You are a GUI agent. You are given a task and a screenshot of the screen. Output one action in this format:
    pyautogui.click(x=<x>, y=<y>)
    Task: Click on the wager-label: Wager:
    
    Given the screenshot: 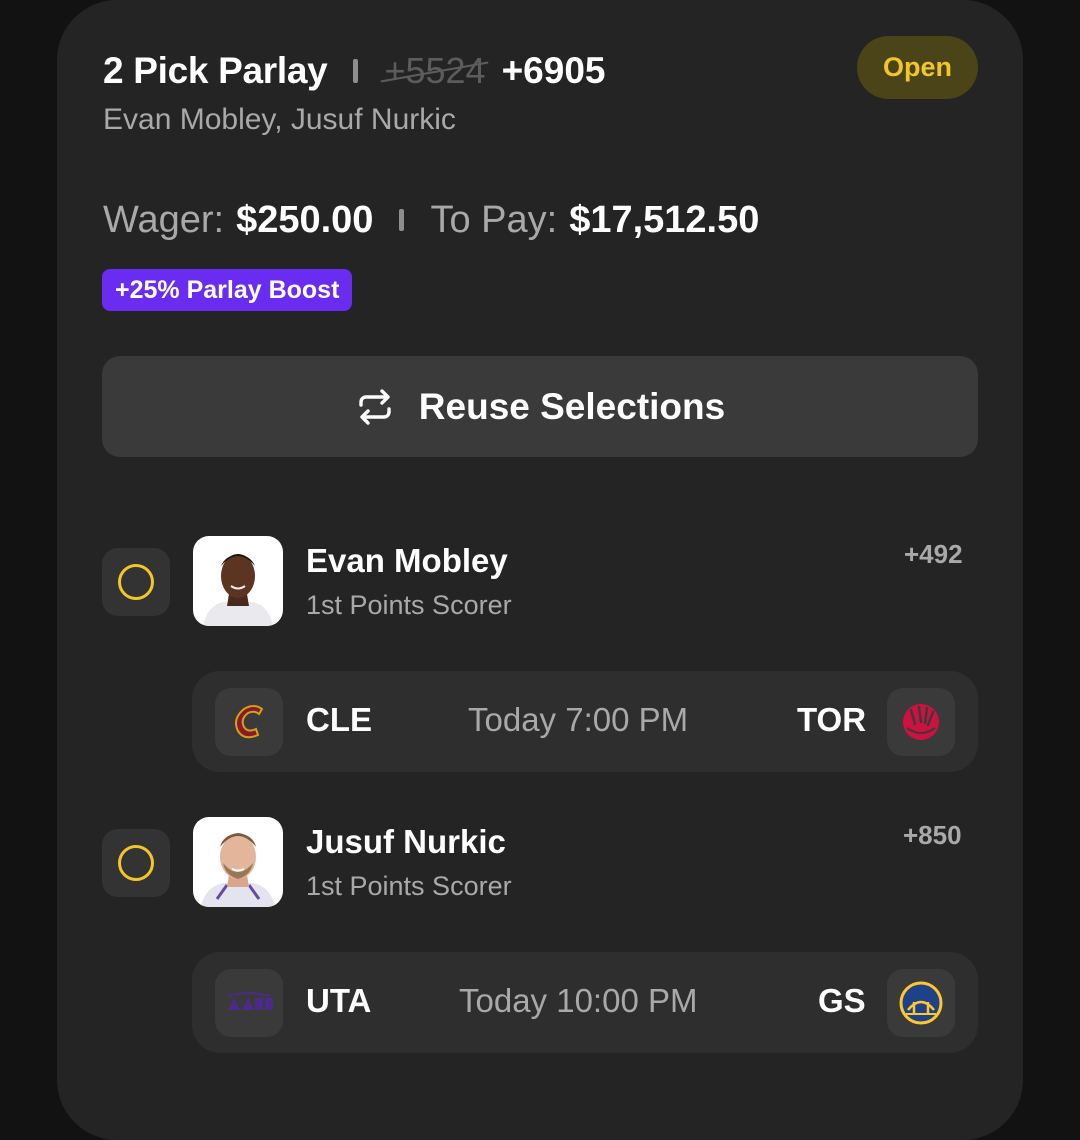 What is the action you would take?
    pyautogui.click(x=164, y=219)
    